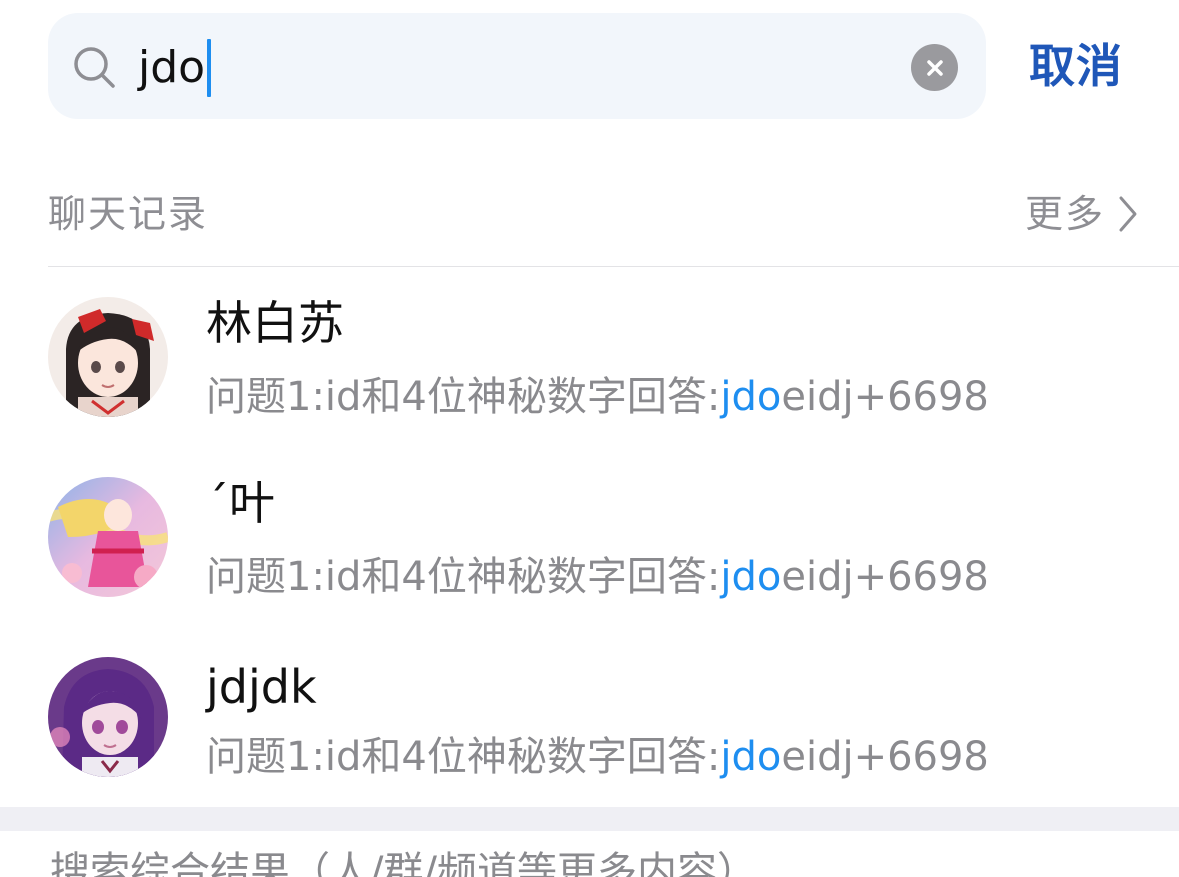  What do you see at coordinates (1064, 214) in the screenshot?
I see `more-link-label: 更多` at bounding box center [1064, 214].